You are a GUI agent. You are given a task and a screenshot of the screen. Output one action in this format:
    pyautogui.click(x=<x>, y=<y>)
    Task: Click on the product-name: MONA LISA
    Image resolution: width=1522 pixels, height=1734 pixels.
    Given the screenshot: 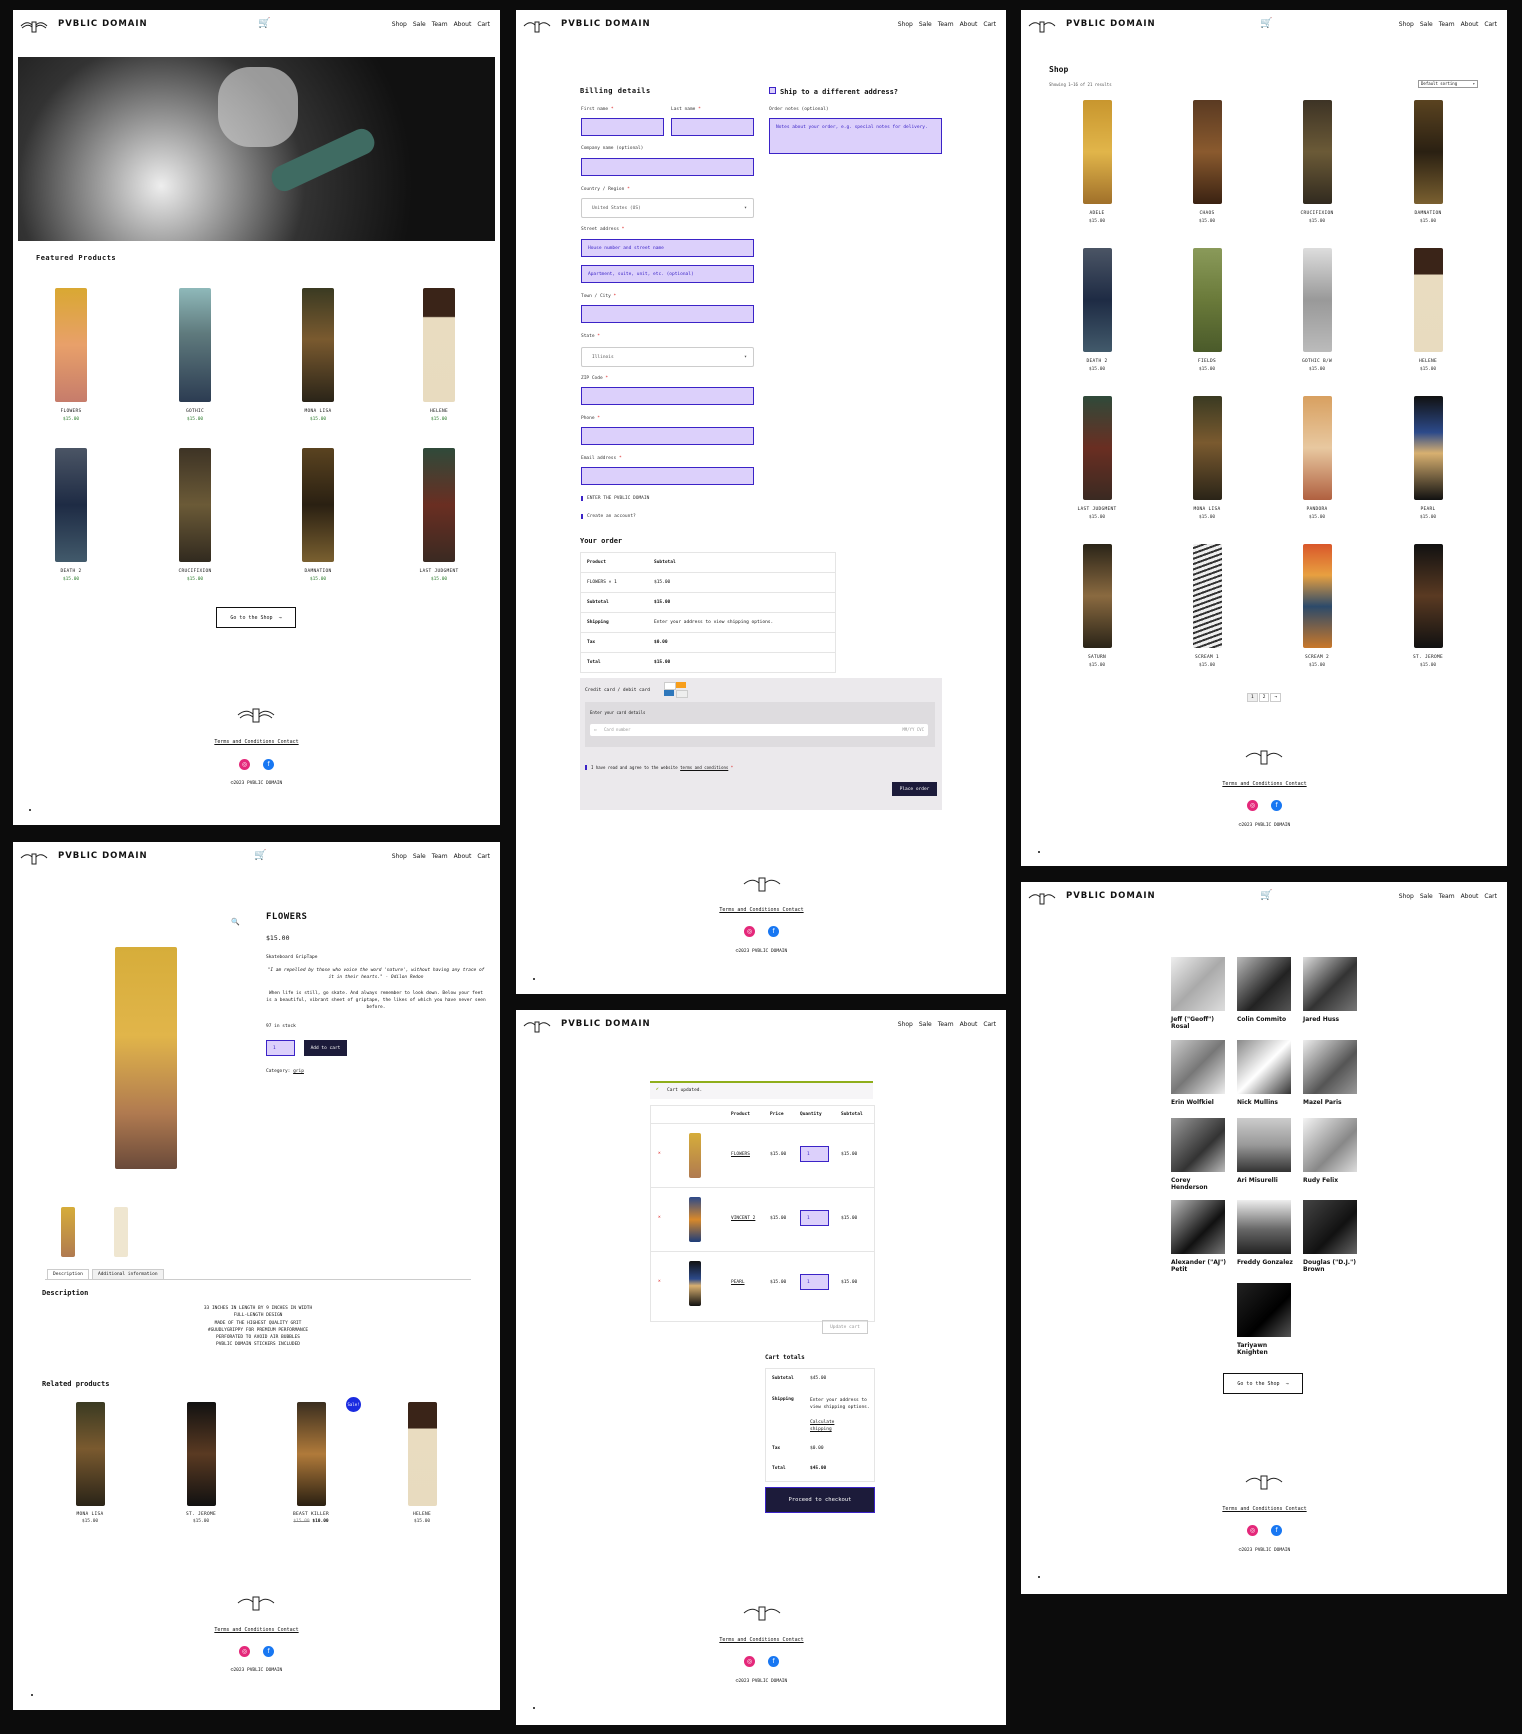 What is the action you would take?
    pyautogui.click(x=1207, y=509)
    